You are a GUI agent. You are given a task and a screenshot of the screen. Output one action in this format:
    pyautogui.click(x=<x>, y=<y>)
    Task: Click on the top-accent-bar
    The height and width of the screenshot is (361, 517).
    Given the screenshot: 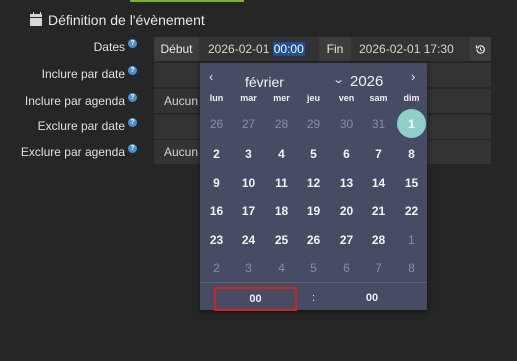 What is the action you would take?
    pyautogui.click(x=187, y=1)
    